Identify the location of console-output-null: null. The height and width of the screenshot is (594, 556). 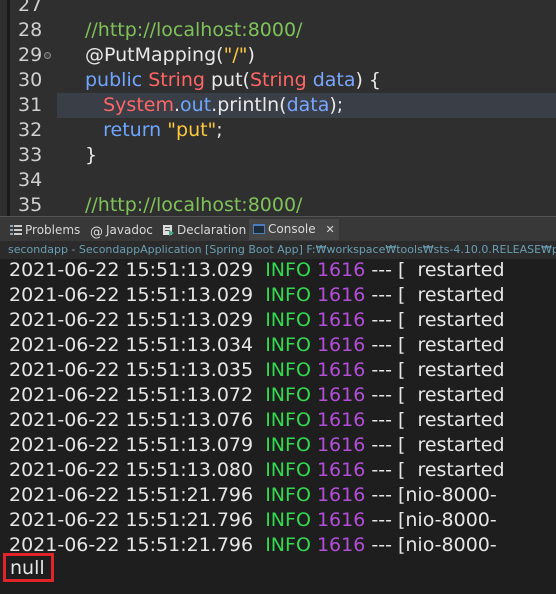
(27, 568).